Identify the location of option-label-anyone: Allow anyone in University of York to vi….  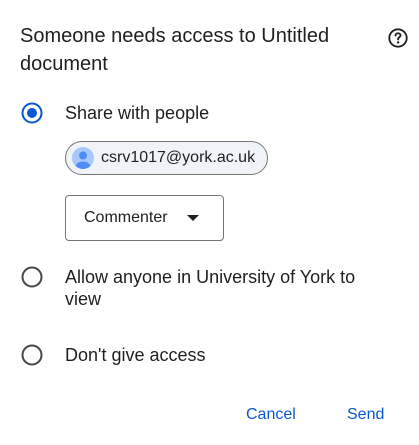
(210, 288).